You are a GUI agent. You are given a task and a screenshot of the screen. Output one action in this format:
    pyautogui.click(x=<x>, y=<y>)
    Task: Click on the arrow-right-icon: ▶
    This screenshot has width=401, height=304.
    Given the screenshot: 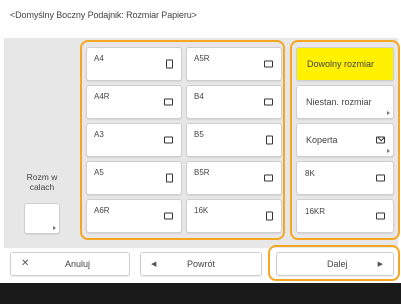 What is the action you would take?
    pyautogui.click(x=380, y=264)
    